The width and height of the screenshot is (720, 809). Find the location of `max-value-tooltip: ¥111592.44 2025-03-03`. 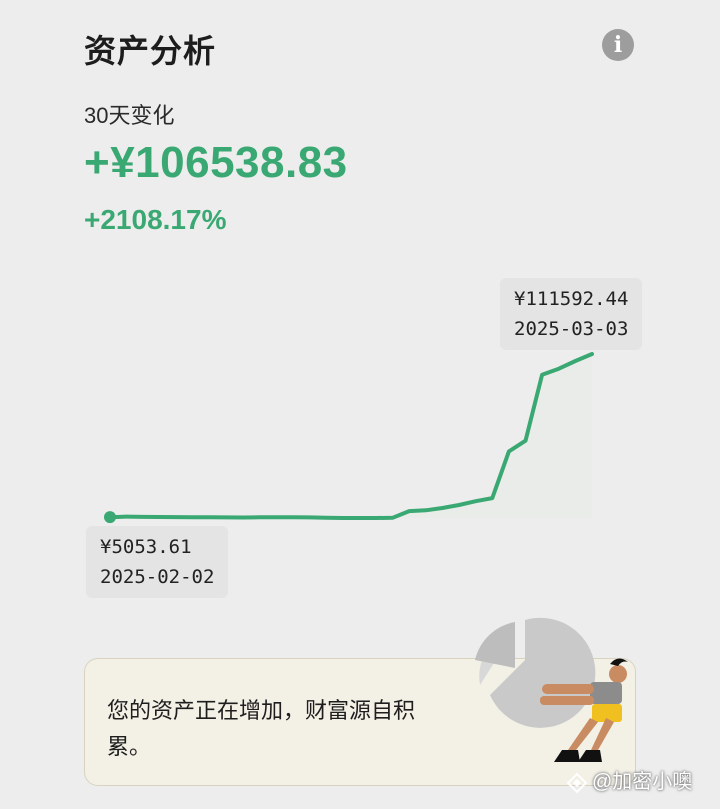

max-value-tooltip: ¥111592.44 2025-03-03 is located at coordinates (571, 314).